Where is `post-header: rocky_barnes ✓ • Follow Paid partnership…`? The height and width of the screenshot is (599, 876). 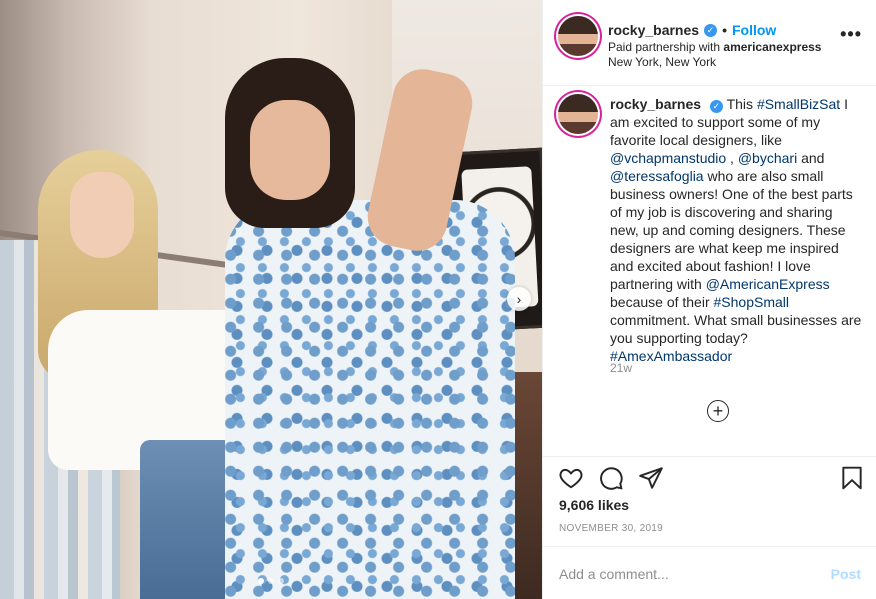
post-header: rocky_barnes ✓ • Follow Paid partnership… is located at coordinates (709, 43).